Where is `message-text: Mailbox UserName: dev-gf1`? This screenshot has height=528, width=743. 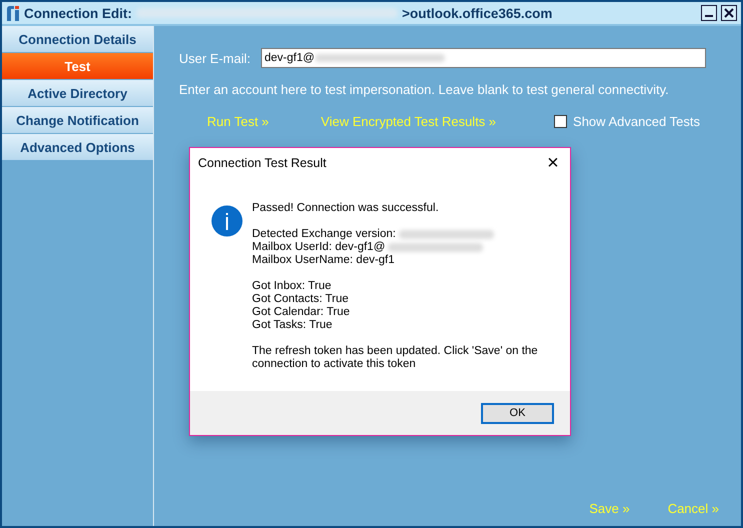 message-text: Mailbox UserName: dev-gf1 is located at coordinates (323, 260).